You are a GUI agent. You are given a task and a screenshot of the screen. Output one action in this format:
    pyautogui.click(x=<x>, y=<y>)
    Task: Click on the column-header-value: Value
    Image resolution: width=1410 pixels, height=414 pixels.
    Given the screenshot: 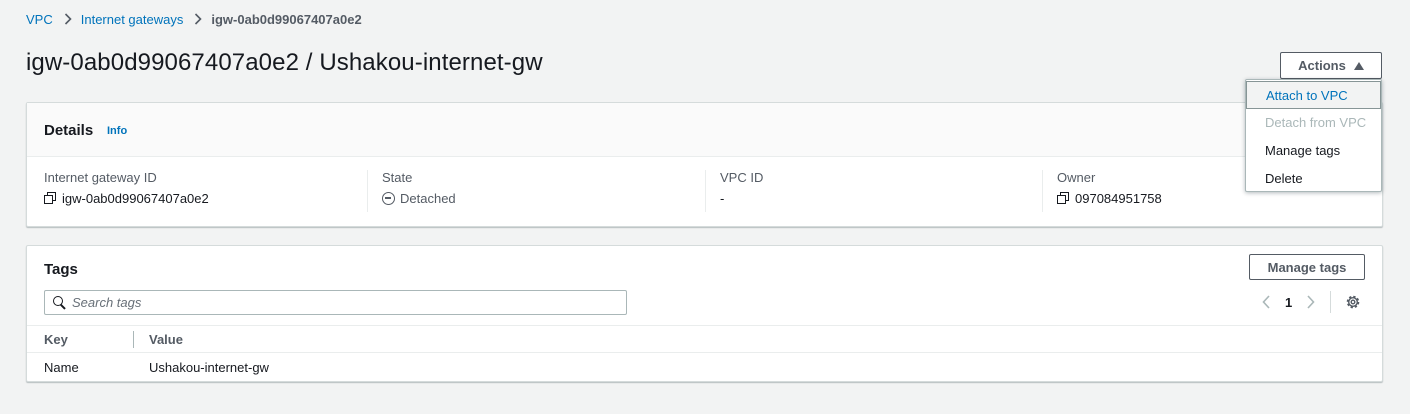 What is the action you would take?
    pyautogui.click(x=166, y=339)
    